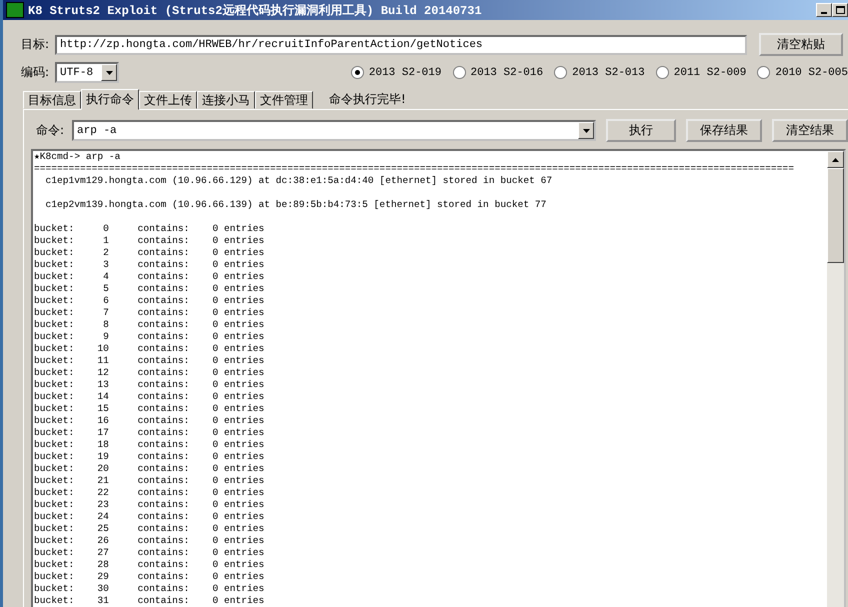  Describe the element at coordinates (150, 289) in the screenshot. I see `output-line: bucket: 5 contains: 0 entries` at that location.